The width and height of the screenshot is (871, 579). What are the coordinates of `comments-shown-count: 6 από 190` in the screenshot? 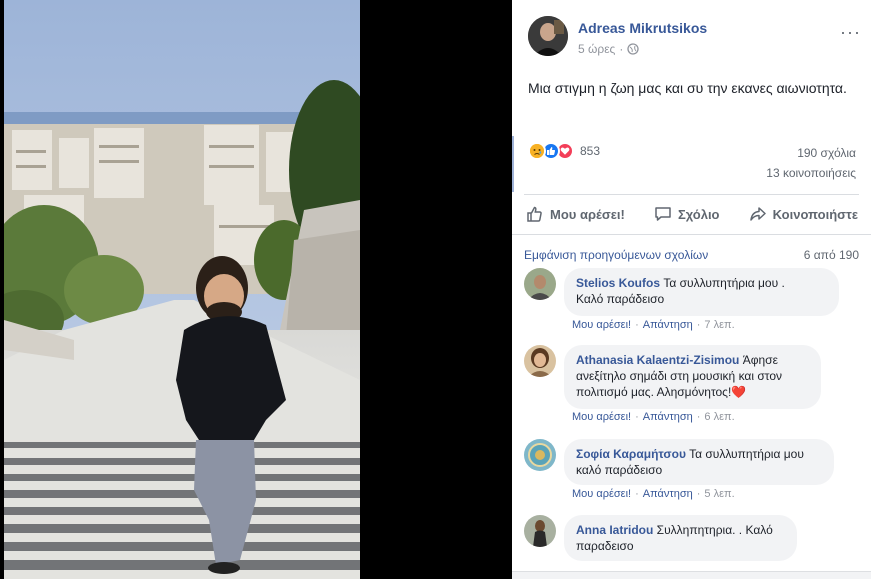 It's located at (831, 255).